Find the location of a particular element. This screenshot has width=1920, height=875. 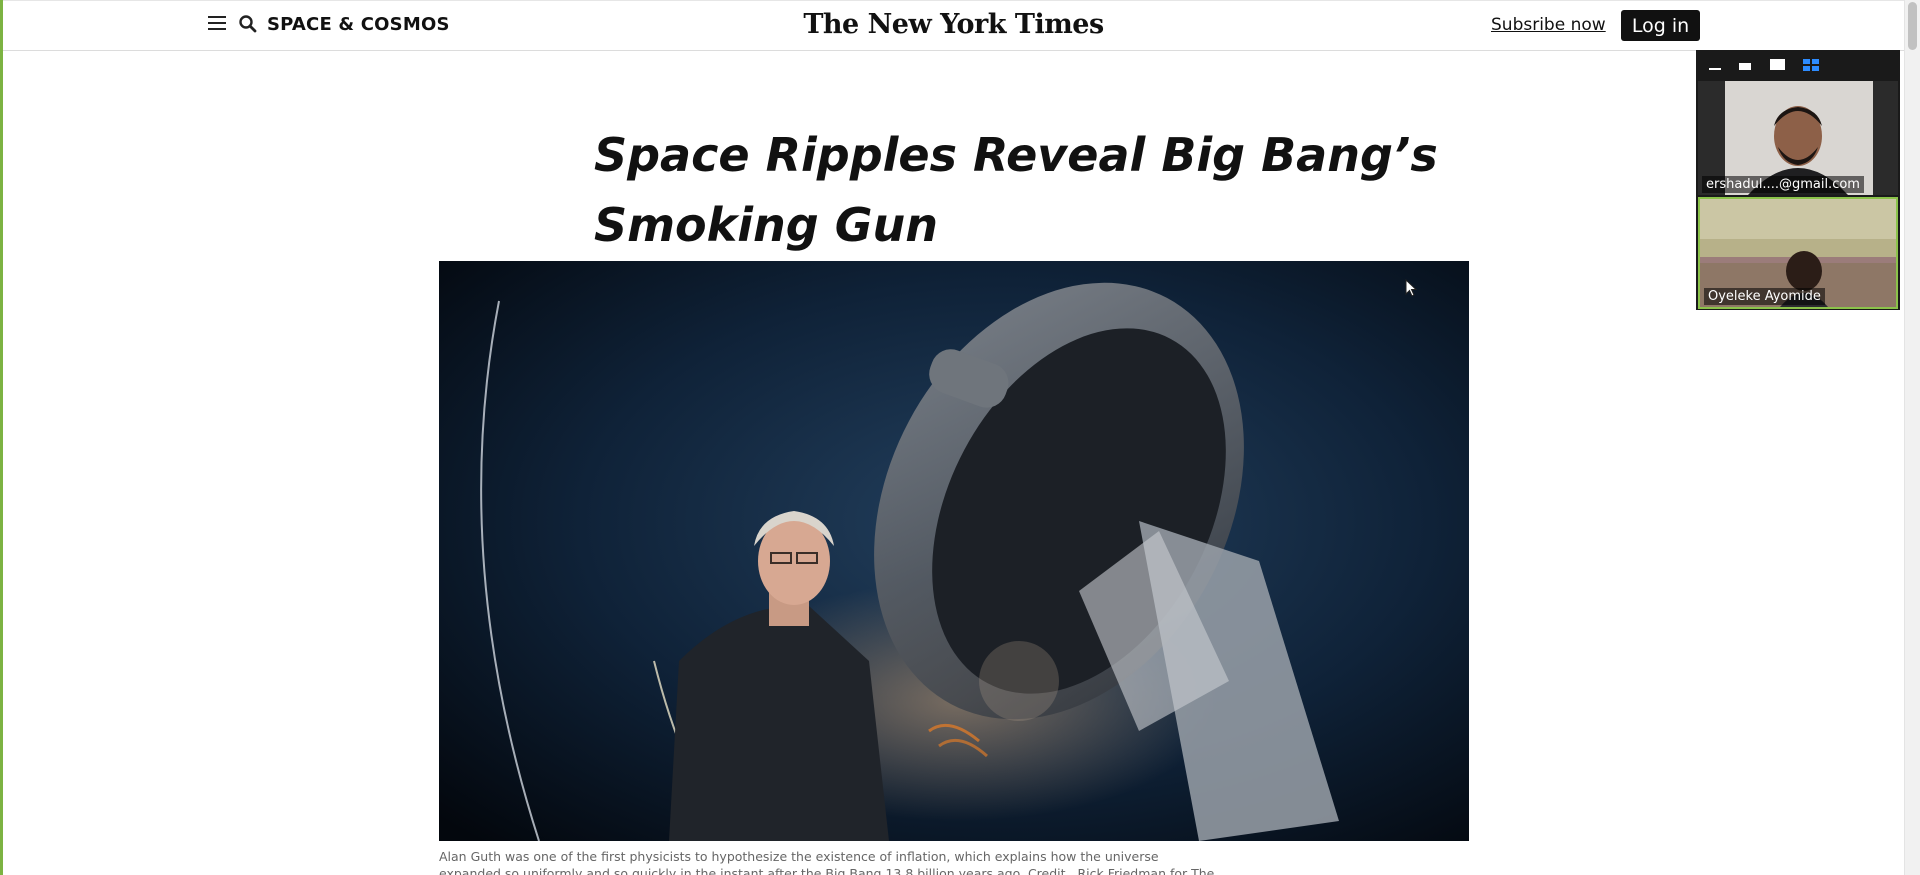

nyt-logo: The New York Times is located at coordinates (953, 24).